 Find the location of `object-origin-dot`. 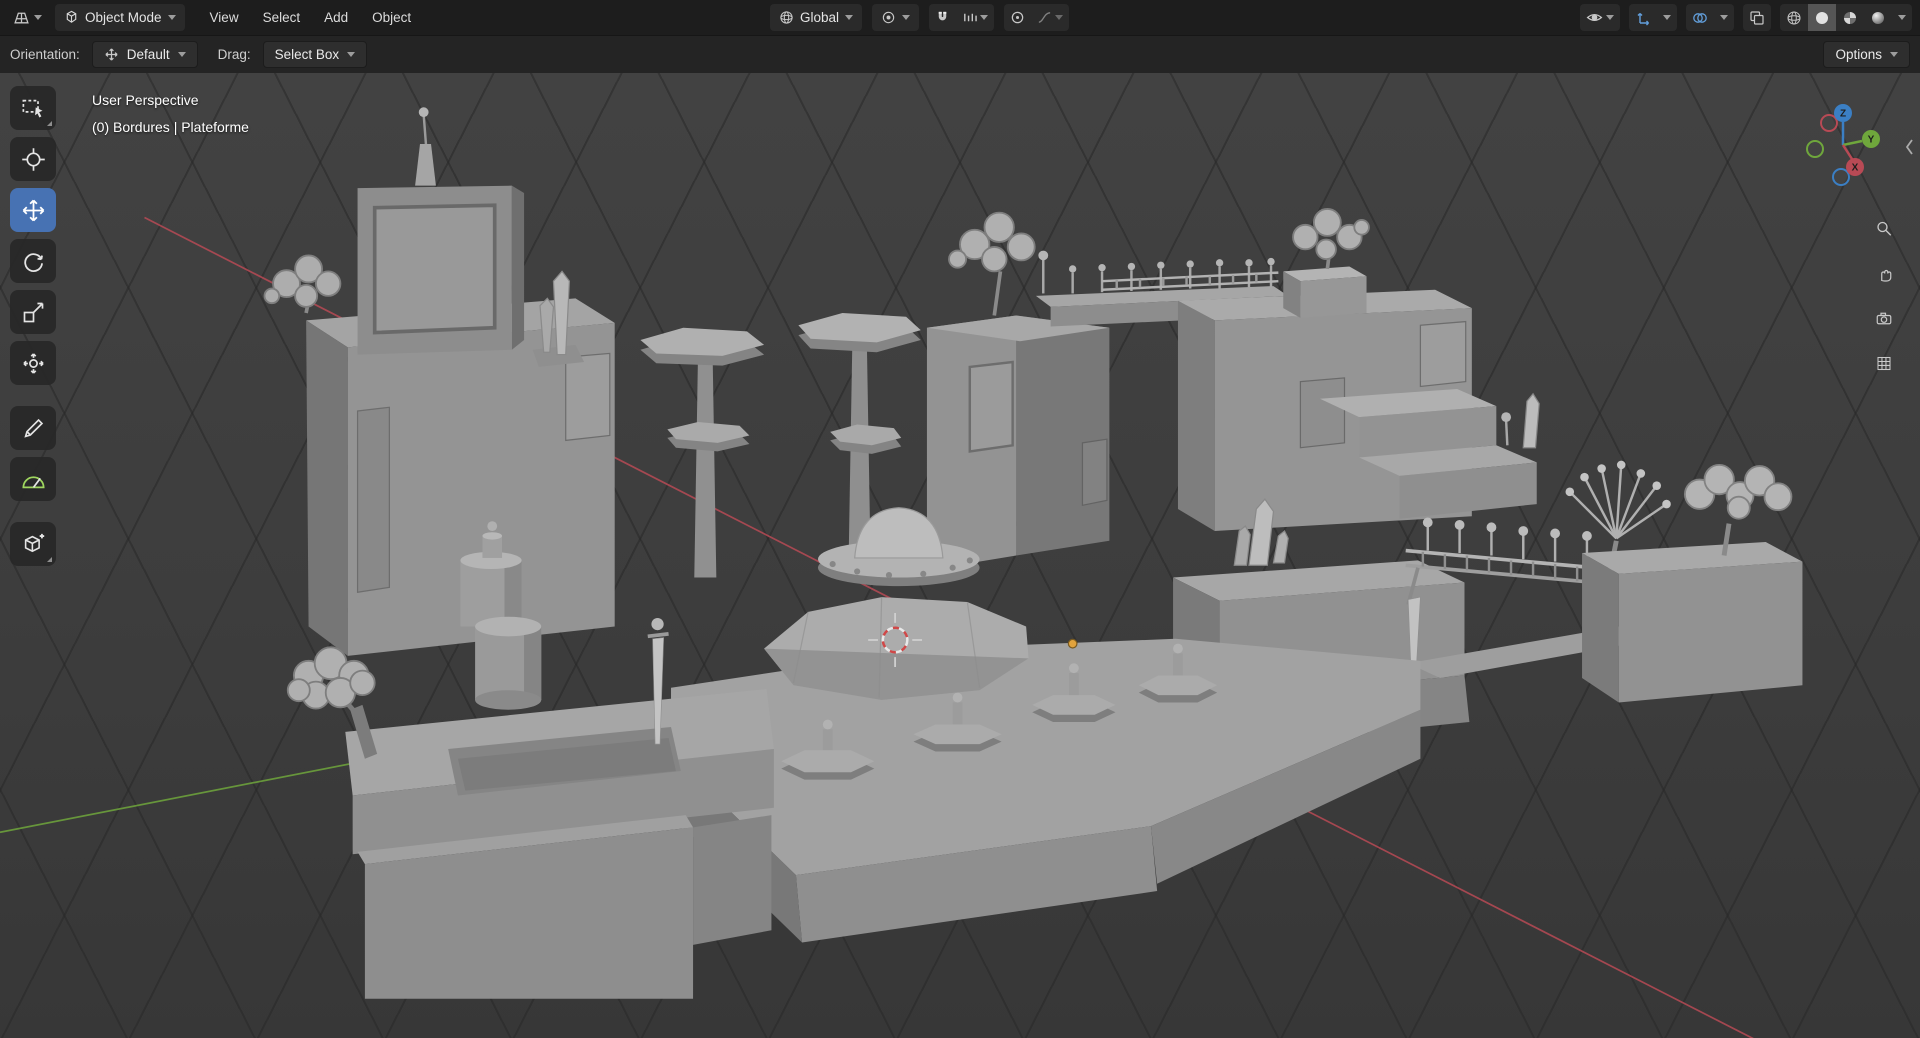

object-origin-dot is located at coordinates (1072, 643).